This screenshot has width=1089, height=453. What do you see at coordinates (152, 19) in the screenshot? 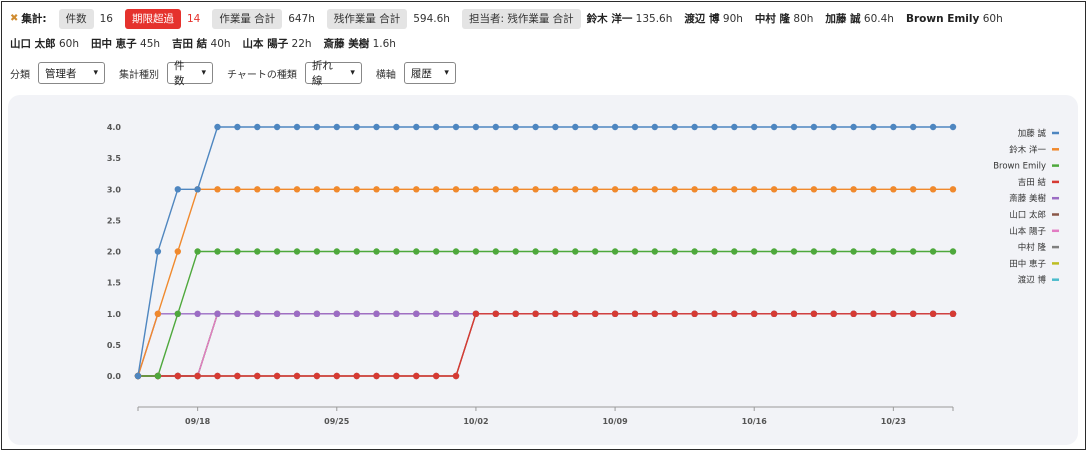
I see `overdue-chip: 期限超過` at bounding box center [152, 19].